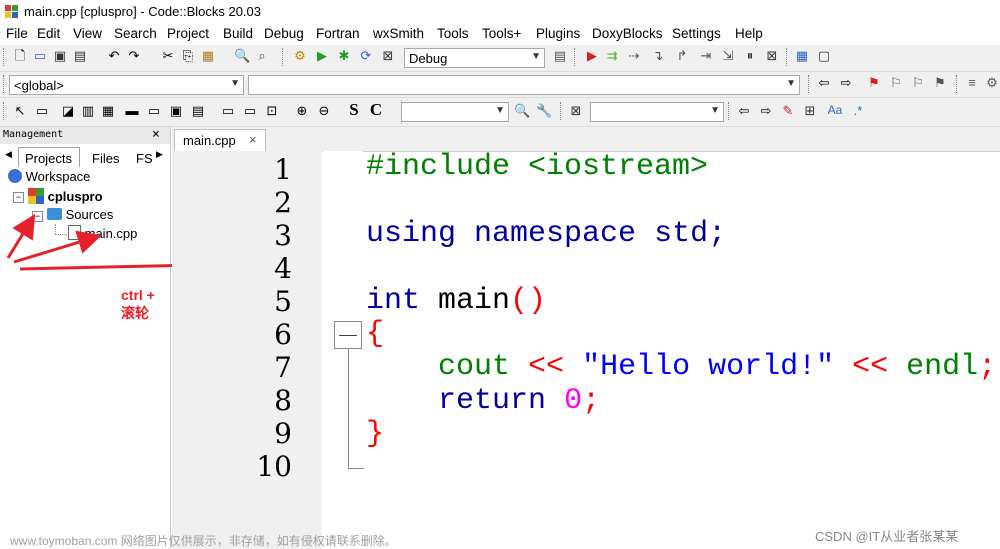  Describe the element at coordinates (398, 33) in the screenshot. I see `menu-wxsmith: wxSmith` at that location.